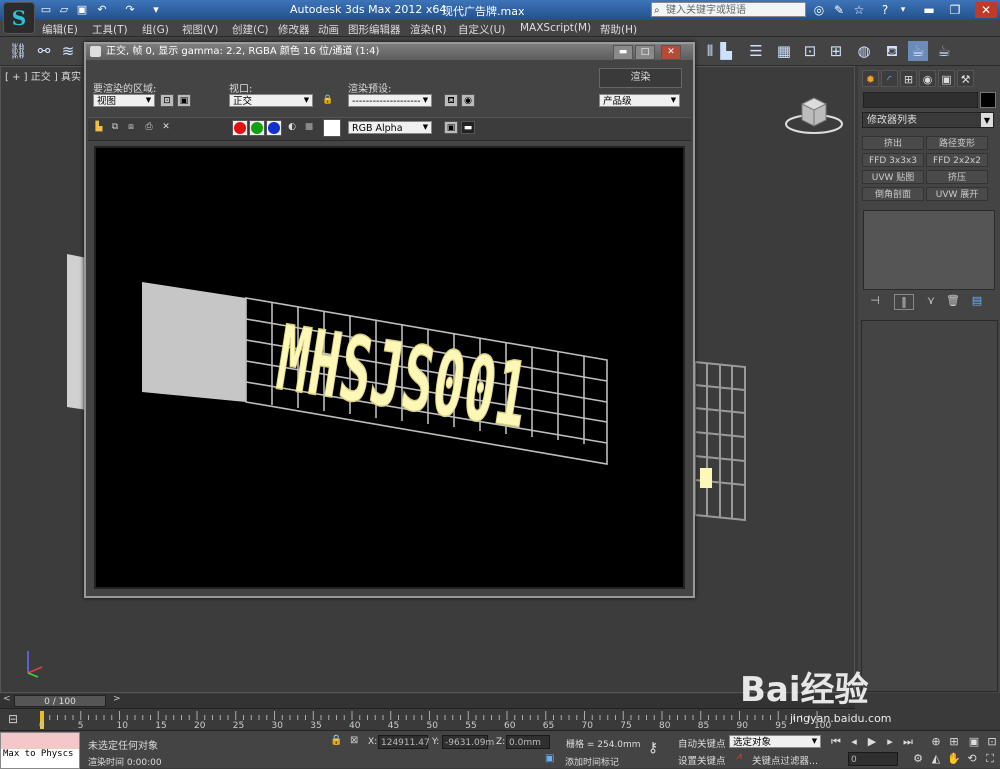  Describe the element at coordinates (653, 748) in the screenshot. I see `set-key-icon: ⚷` at that location.